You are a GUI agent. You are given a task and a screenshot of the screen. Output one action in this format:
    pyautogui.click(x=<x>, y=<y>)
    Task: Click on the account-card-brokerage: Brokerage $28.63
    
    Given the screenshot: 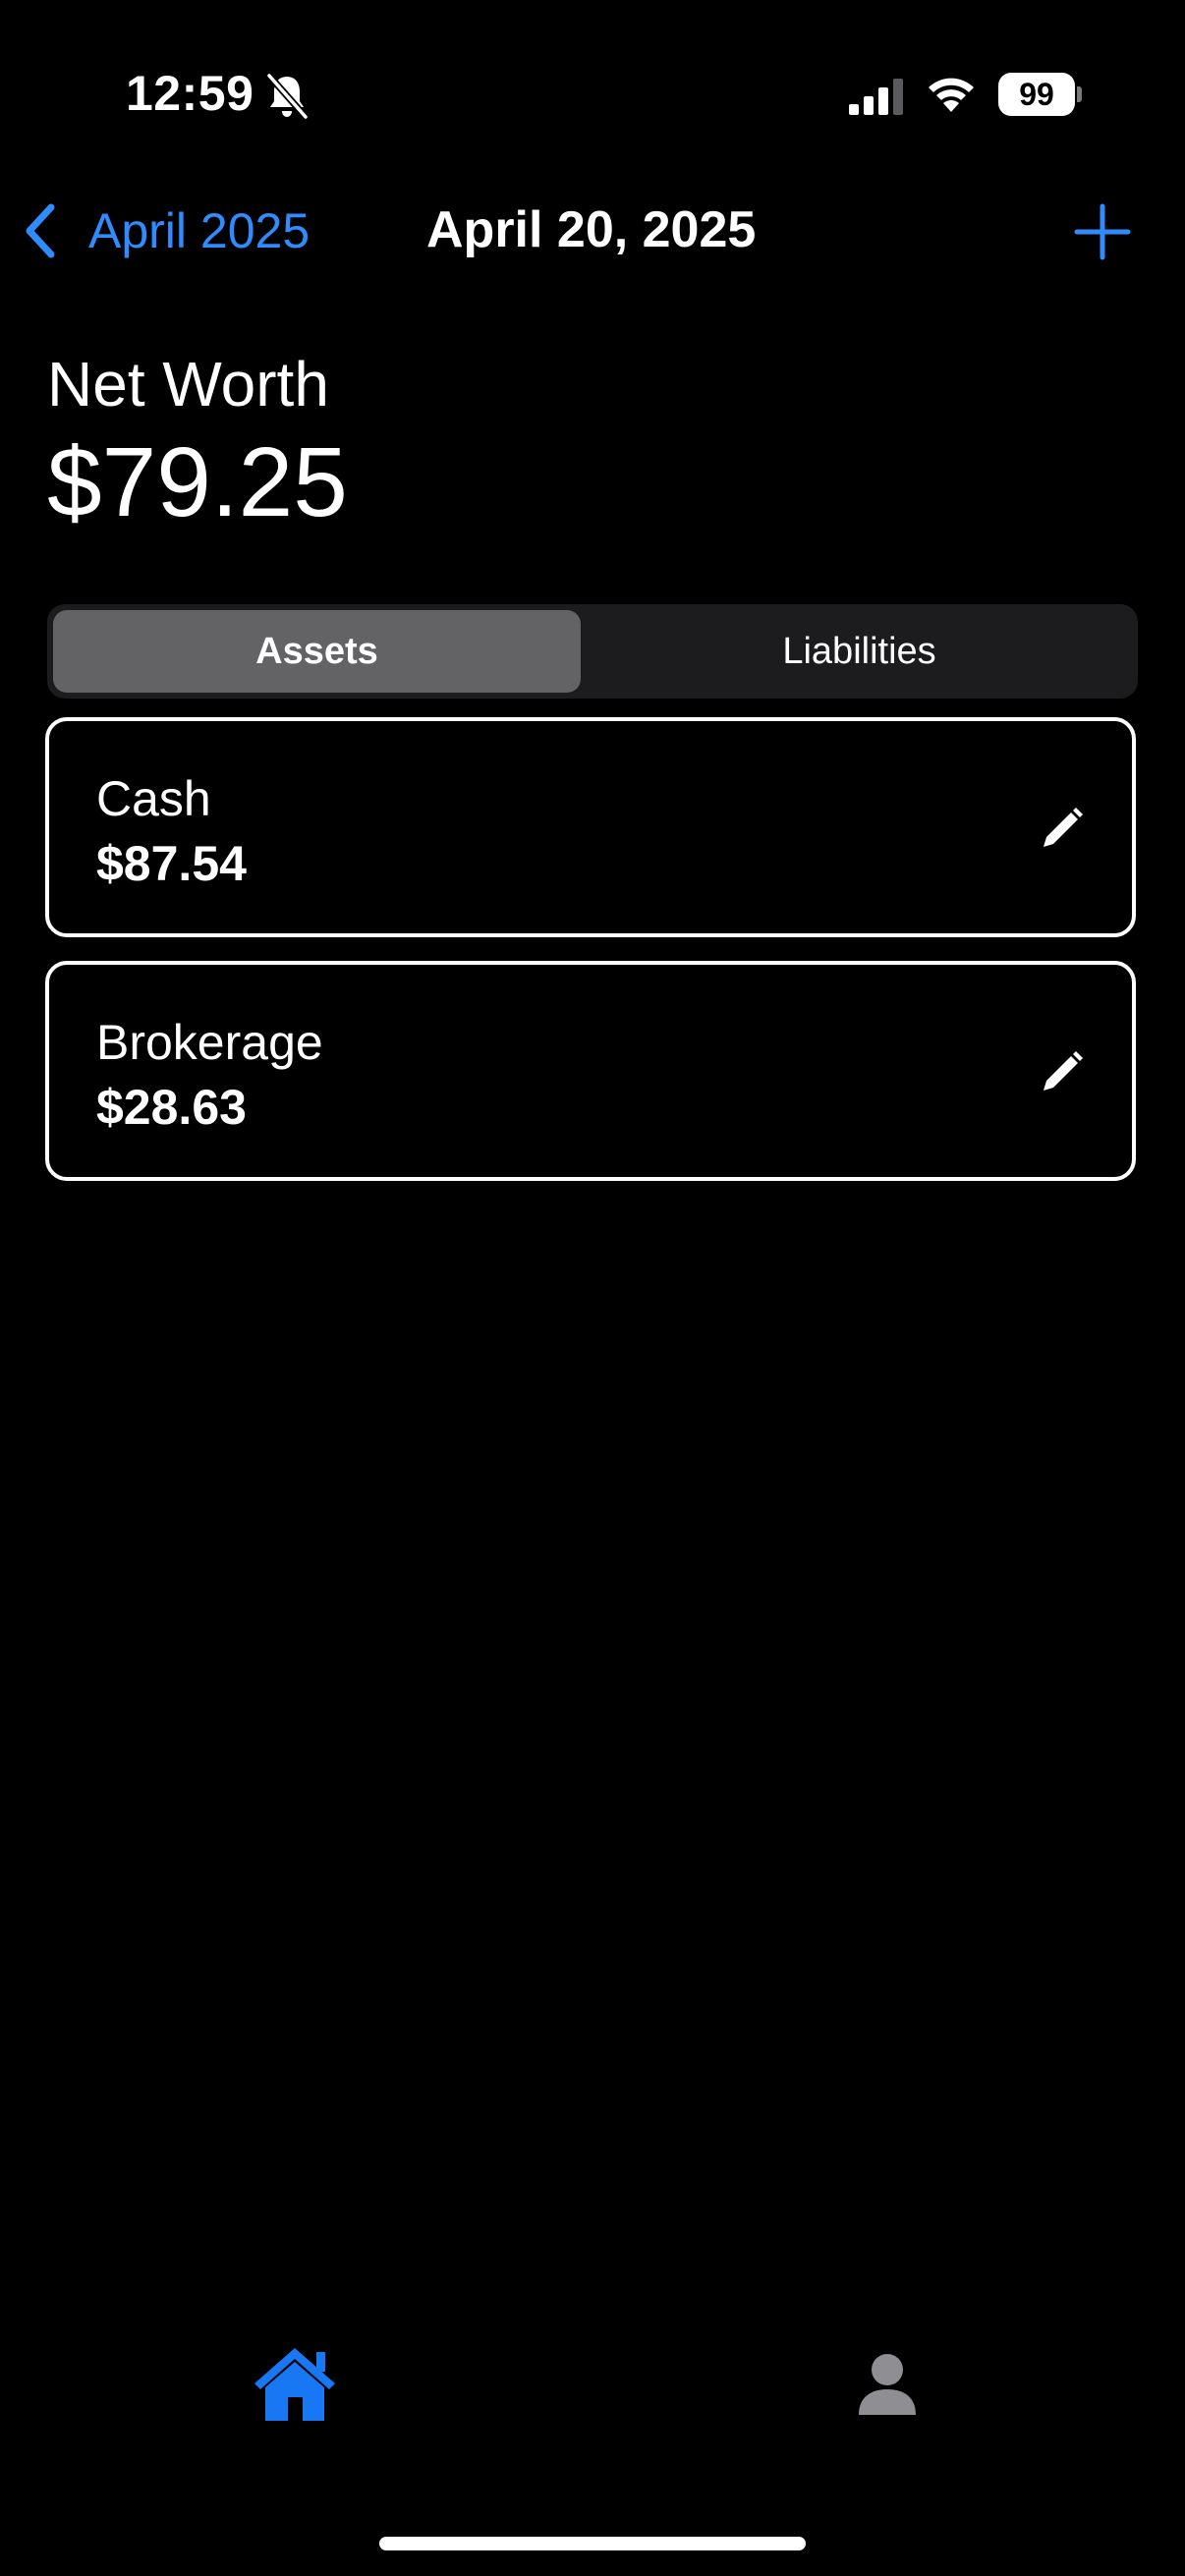 What is the action you would take?
    pyautogui.click(x=591, y=1071)
    